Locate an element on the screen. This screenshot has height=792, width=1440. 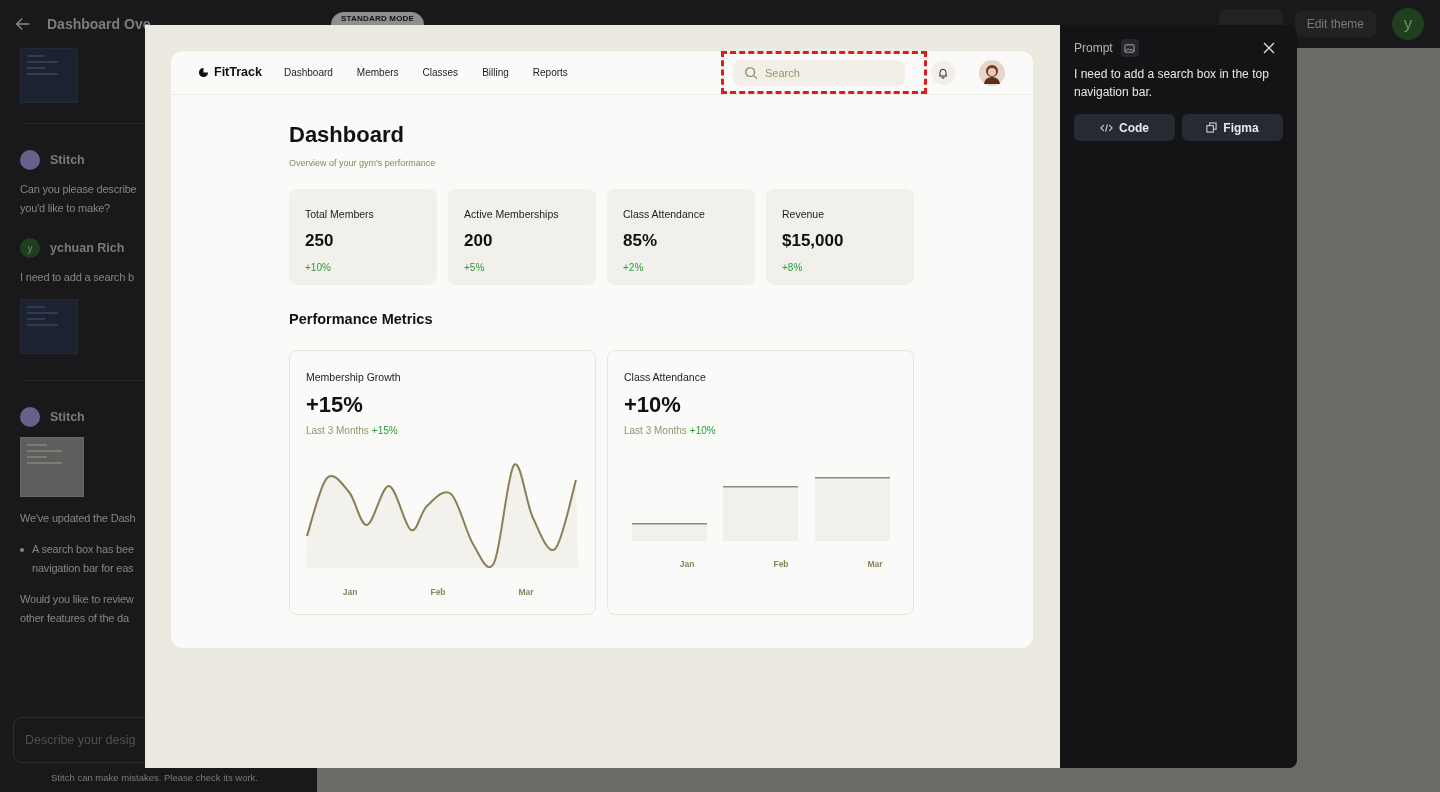
stat-change: +10% is located at coordinates (318, 267).